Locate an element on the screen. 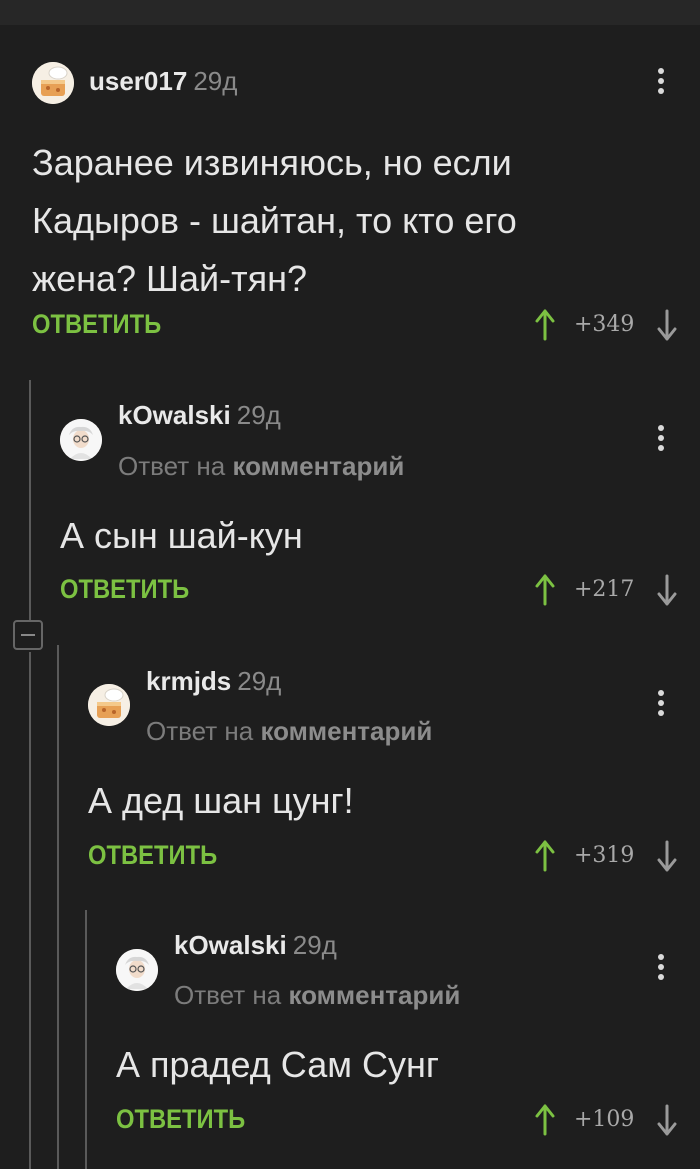 The height and width of the screenshot is (1169, 700). comment-text-line: А прадед Сам Сунг is located at coordinates (277, 1064).